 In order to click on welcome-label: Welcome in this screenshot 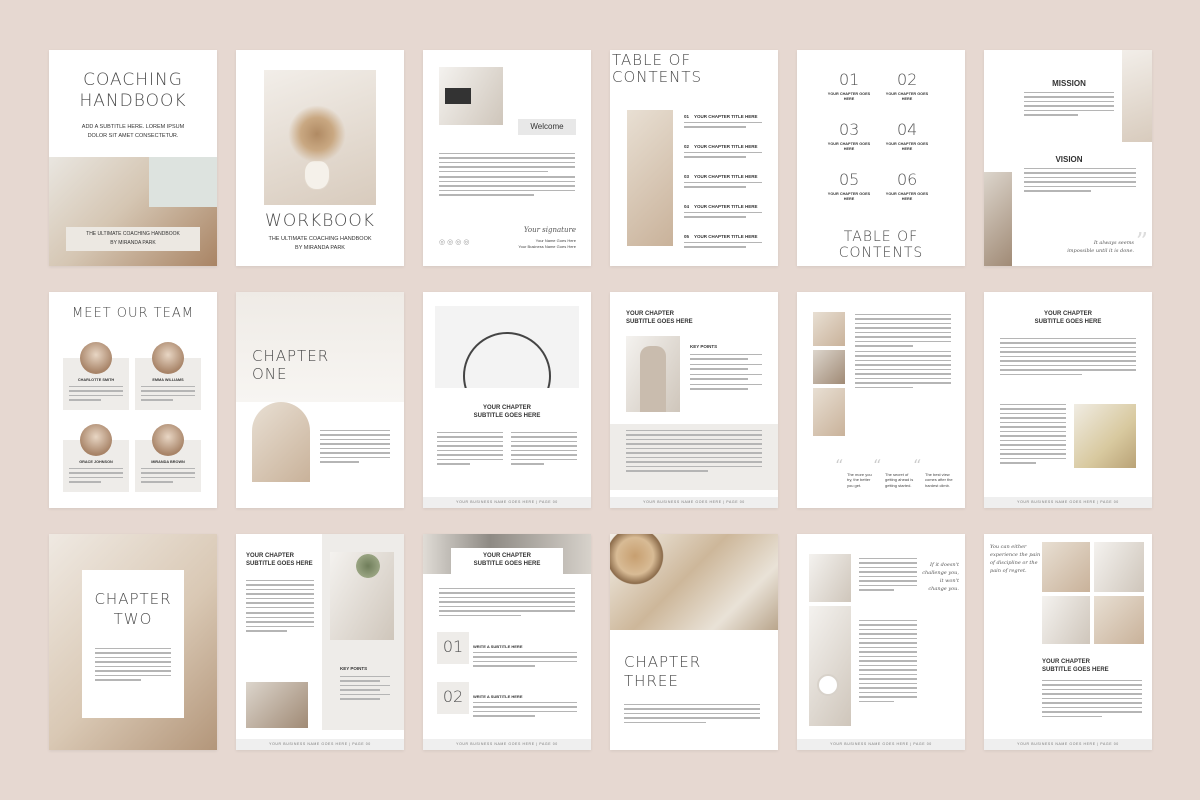, I will do `click(547, 126)`.